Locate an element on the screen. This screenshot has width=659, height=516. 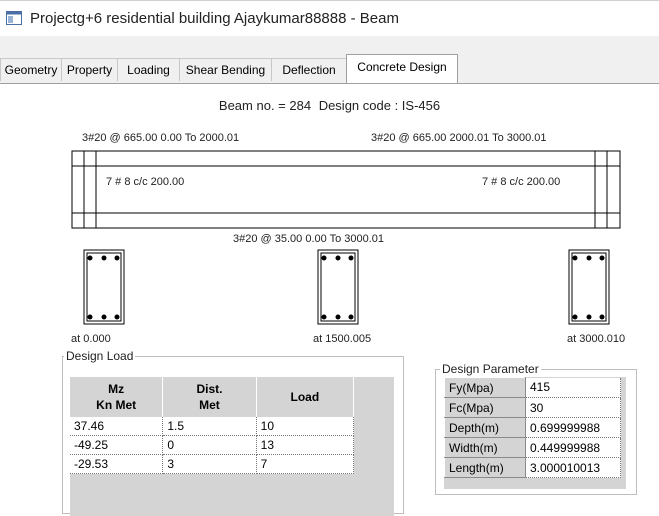
section-label-mid: at 1500.005 is located at coordinates (342, 339).